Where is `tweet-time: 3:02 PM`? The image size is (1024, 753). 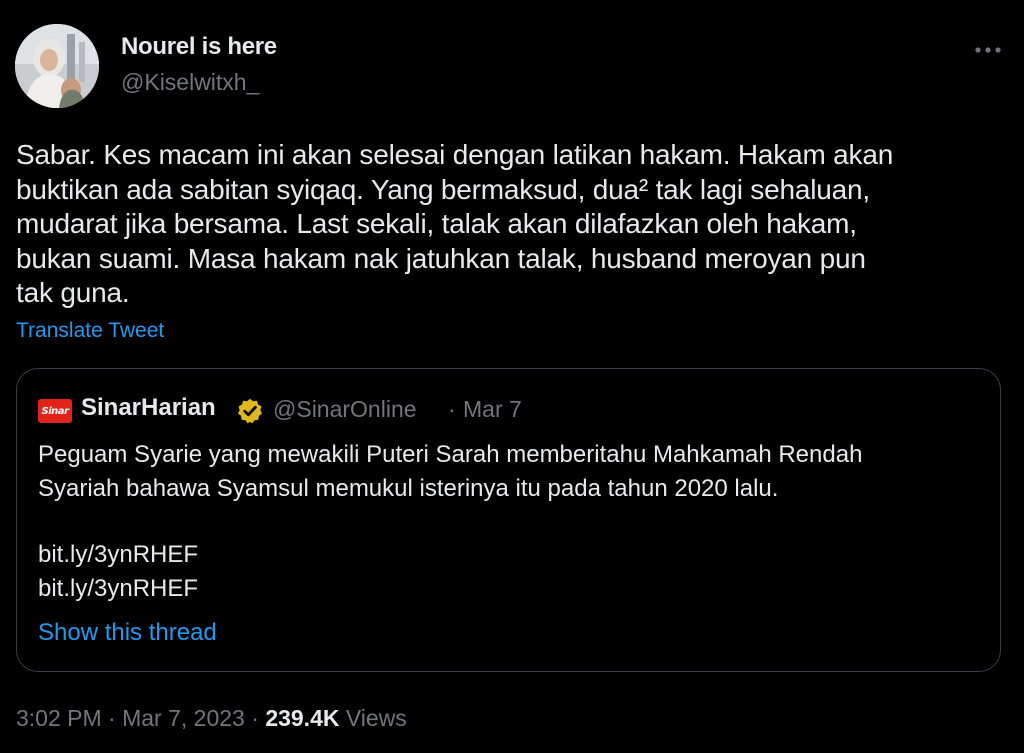
tweet-time: 3:02 PM is located at coordinates (59, 718).